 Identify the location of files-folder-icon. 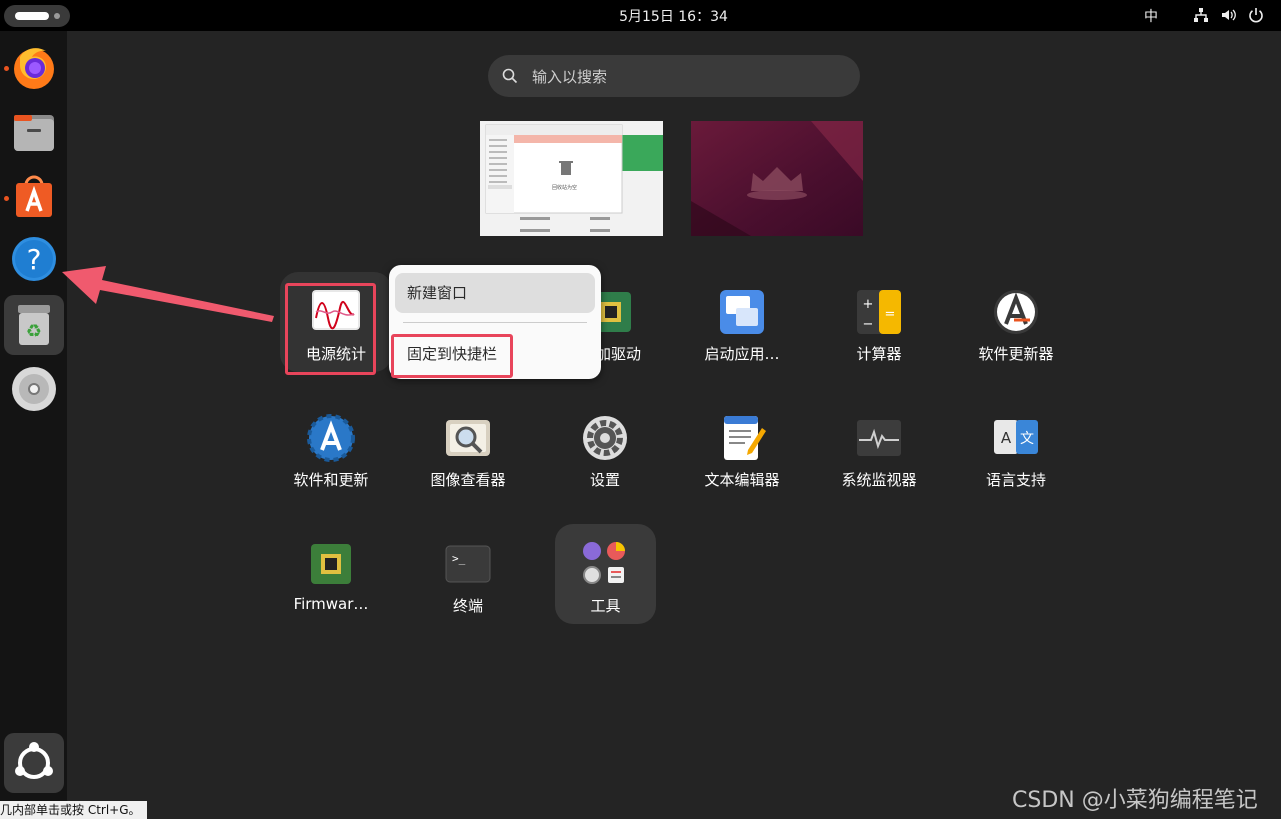
(34, 133).